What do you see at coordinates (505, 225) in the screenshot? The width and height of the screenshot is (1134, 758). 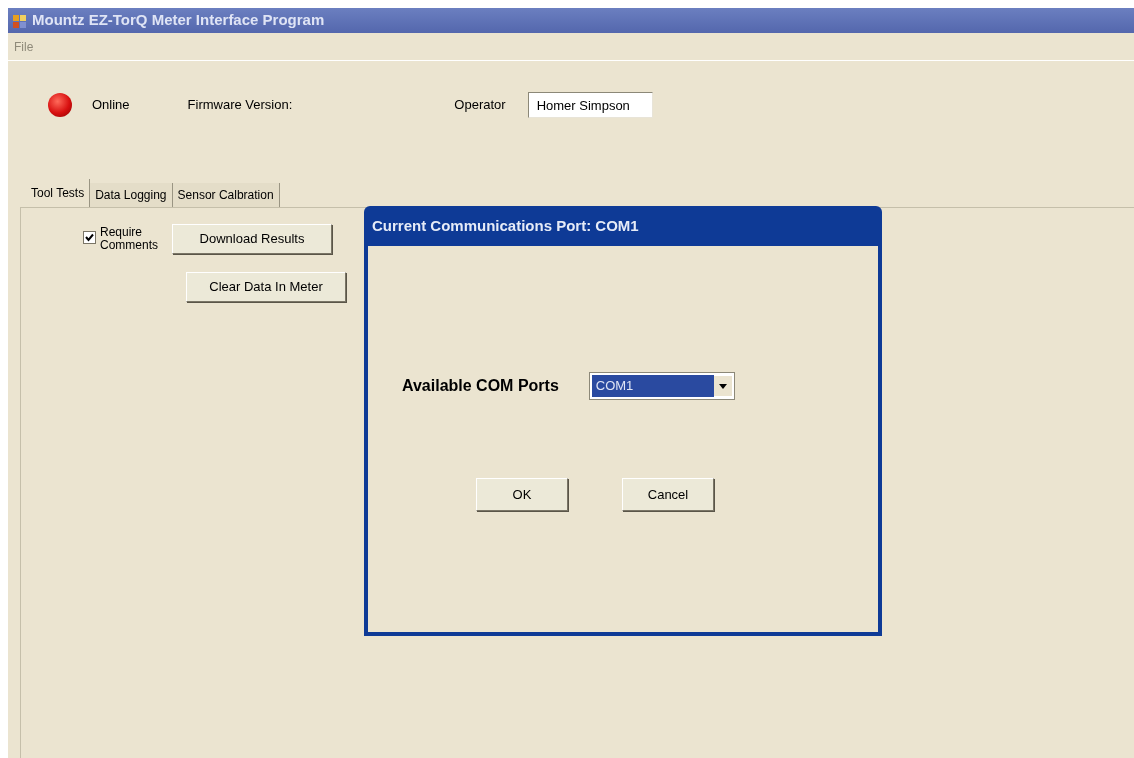 I see `dialog-title: Current Communications Port: COM1` at bounding box center [505, 225].